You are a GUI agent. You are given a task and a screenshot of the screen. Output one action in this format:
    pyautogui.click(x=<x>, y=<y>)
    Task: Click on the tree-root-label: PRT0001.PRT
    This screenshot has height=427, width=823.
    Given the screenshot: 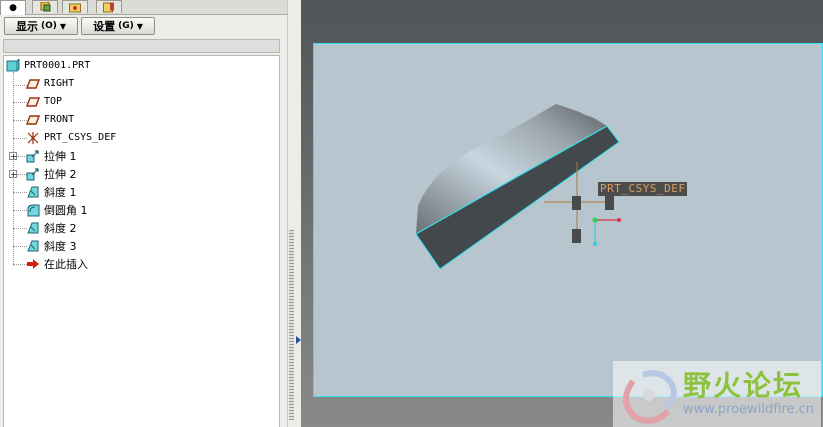 What is the action you would take?
    pyautogui.click(x=57, y=65)
    